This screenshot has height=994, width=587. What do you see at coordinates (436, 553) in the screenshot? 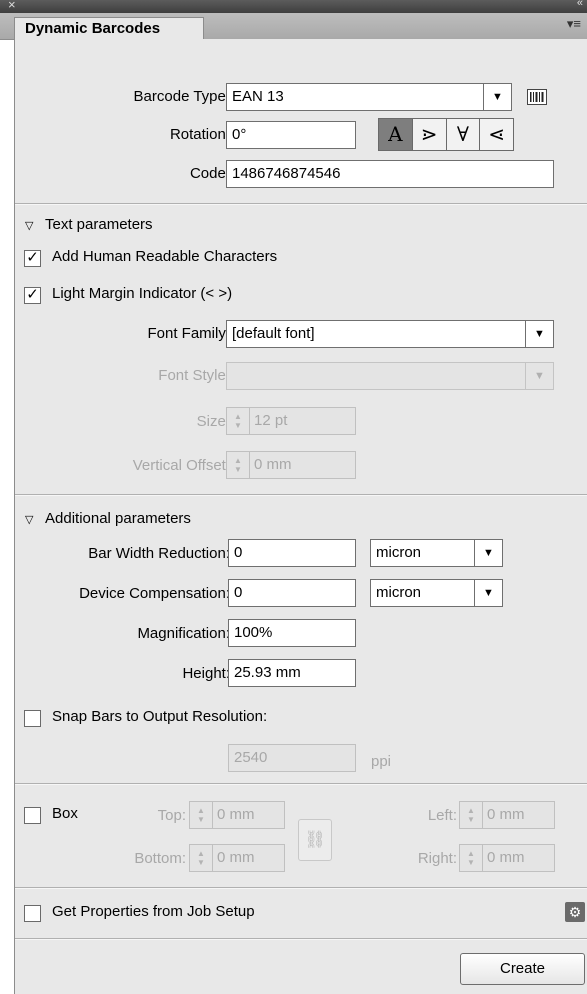
I see `bar-width-unit-select: micron ▼` at bounding box center [436, 553].